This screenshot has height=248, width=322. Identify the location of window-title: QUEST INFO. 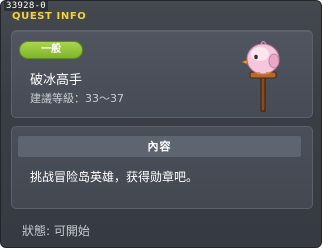
(49, 16).